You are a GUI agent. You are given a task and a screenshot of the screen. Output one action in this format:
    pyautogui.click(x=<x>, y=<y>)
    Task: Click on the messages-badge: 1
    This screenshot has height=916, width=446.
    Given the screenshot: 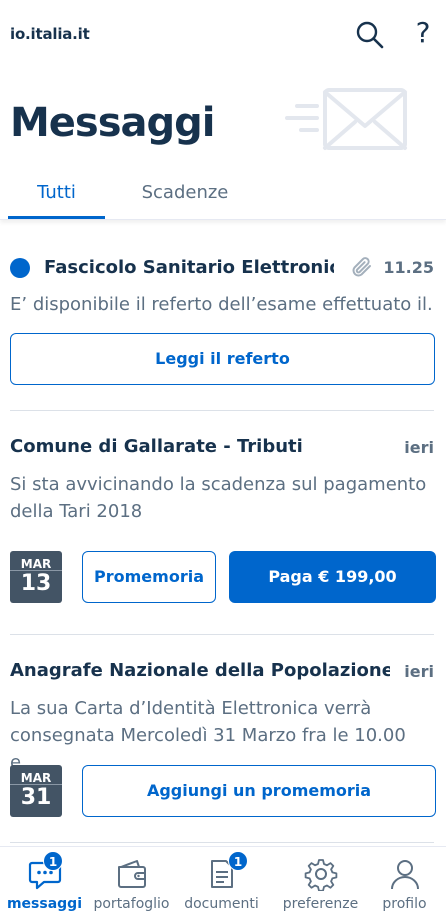 What is the action you would take?
    pyautogui.click(x=53, y=861)
    